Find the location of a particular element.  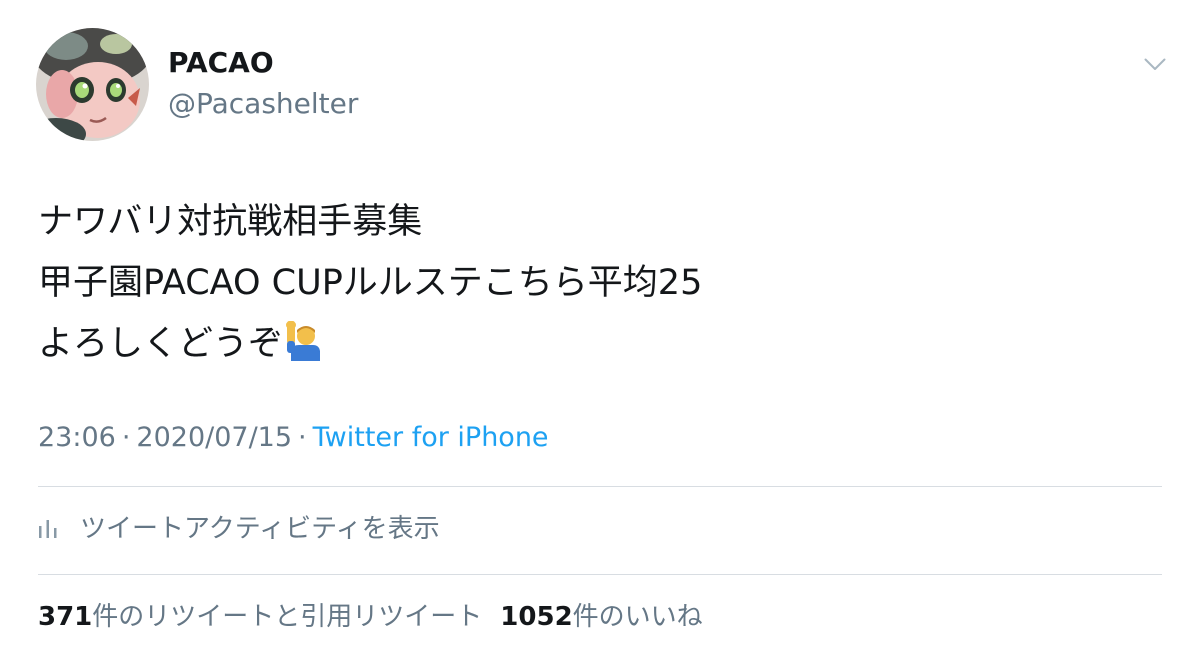

tweet-activity-label: ツイートアクティビティを表示 is located at coordinates (260, 528).